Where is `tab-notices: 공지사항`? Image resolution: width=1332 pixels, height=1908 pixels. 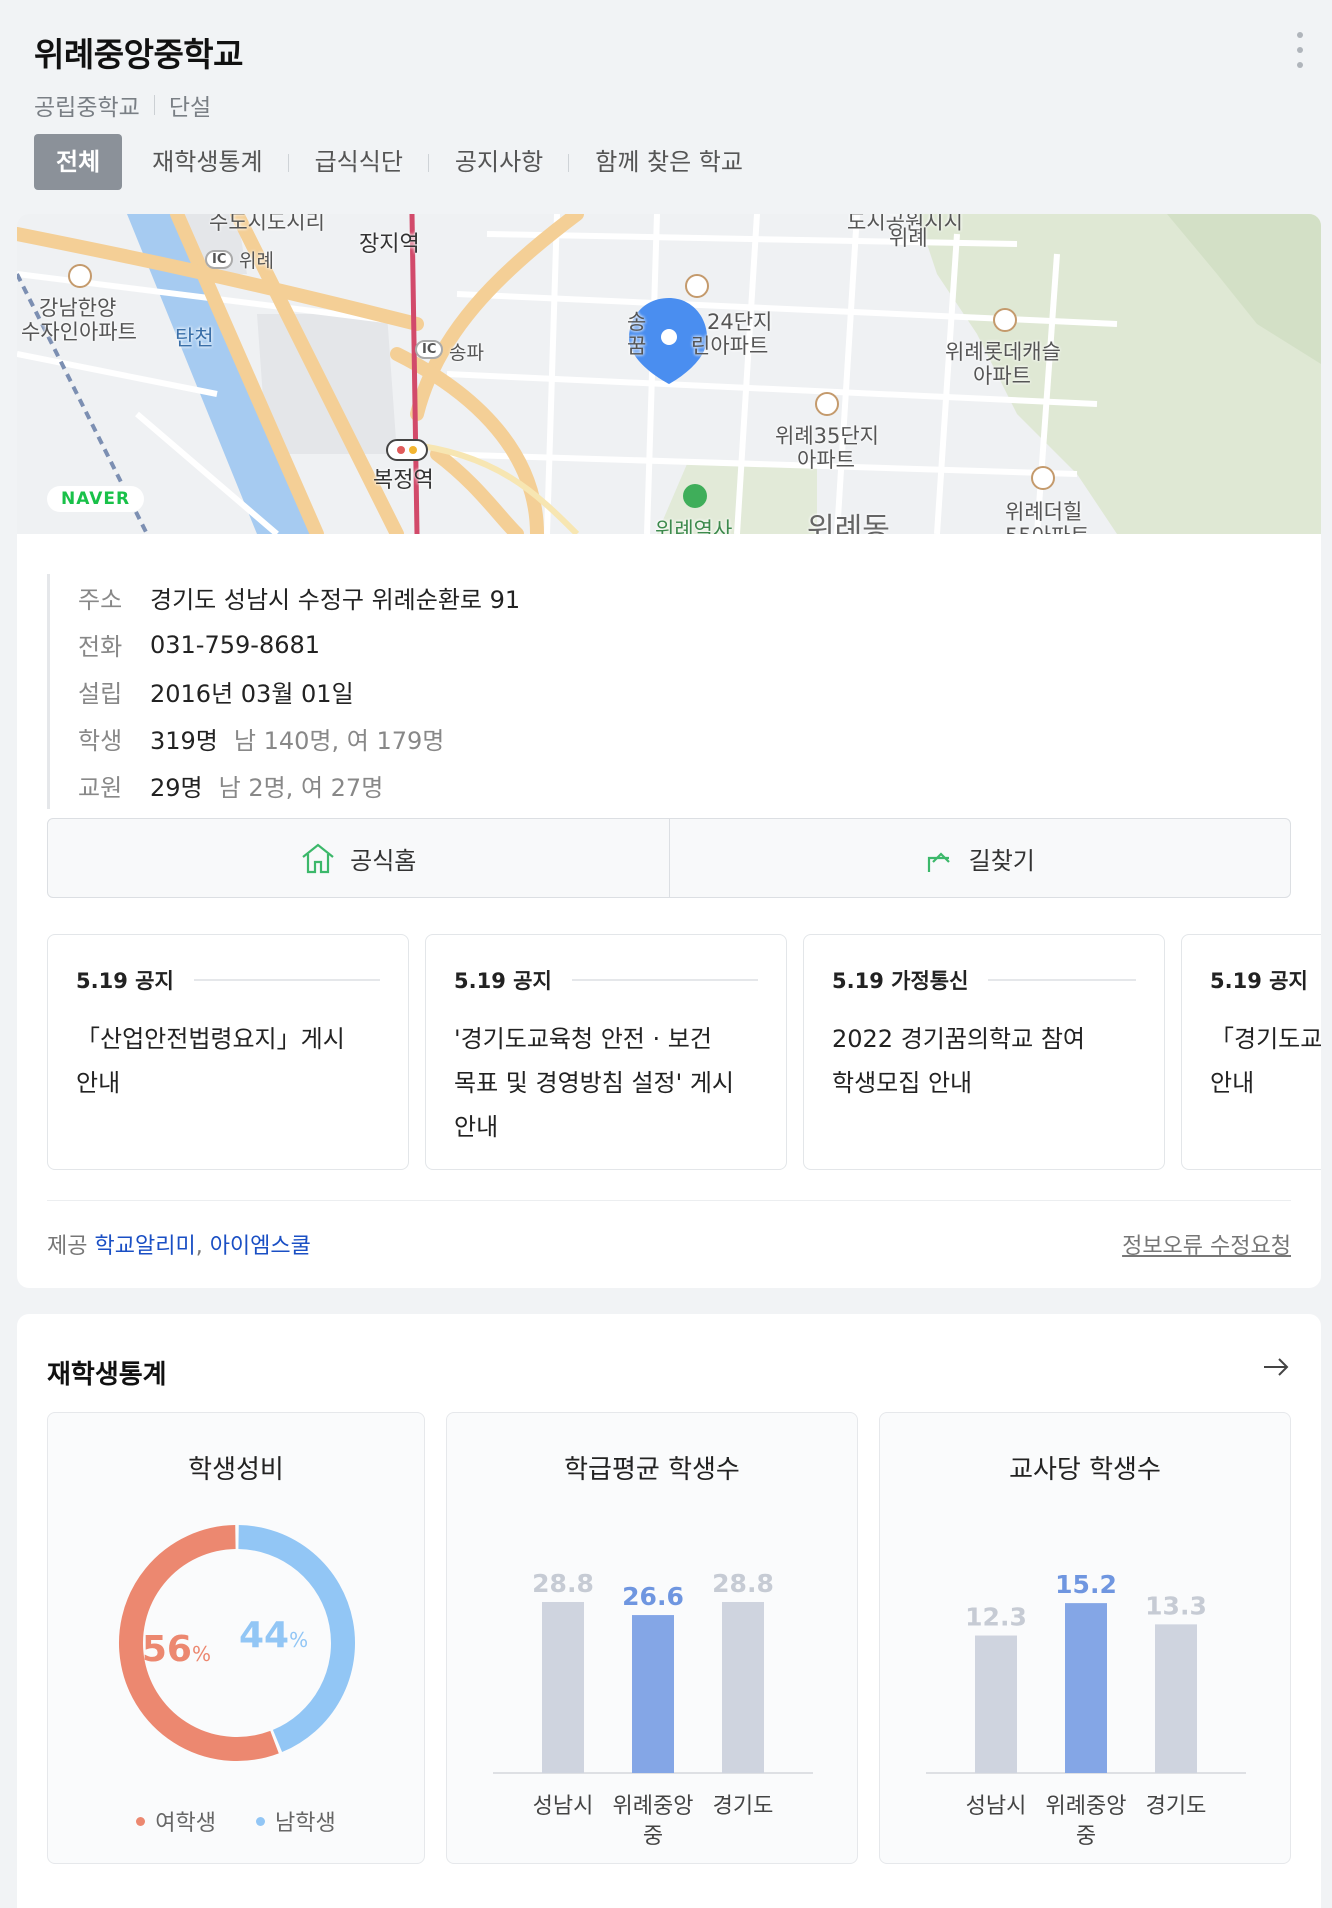
tab-notices: 공지사항 is located at coordinates (499, 162).